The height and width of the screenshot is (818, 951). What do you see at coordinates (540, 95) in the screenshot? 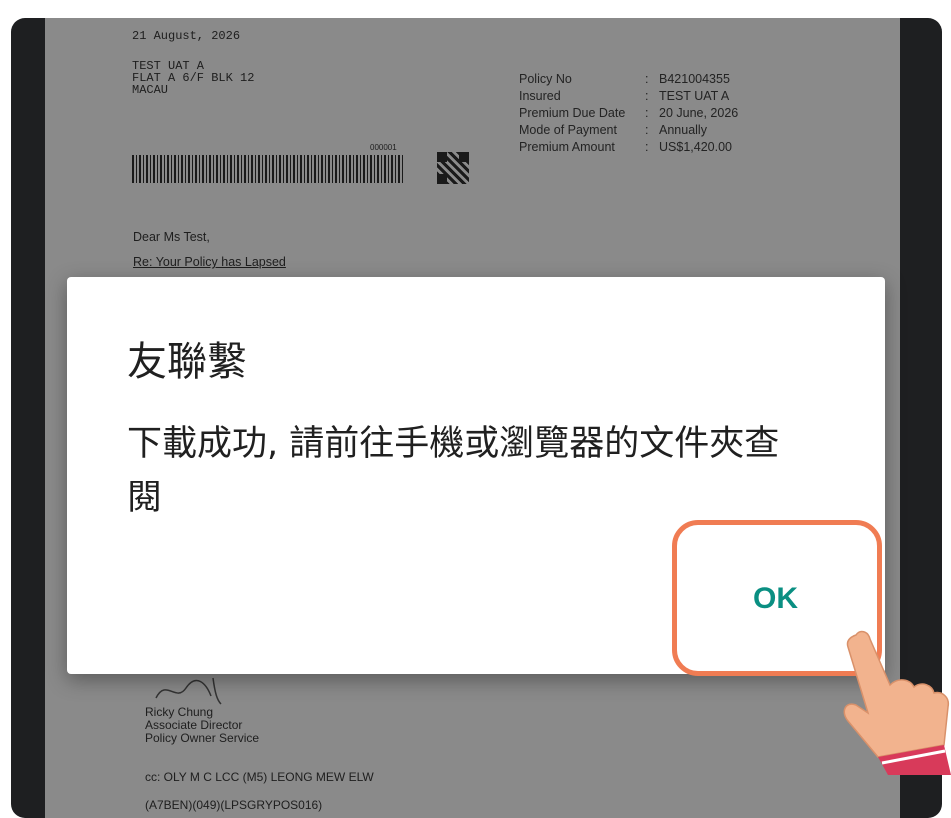
I see `policy-label: Insured` at bounding box center [540, 95].